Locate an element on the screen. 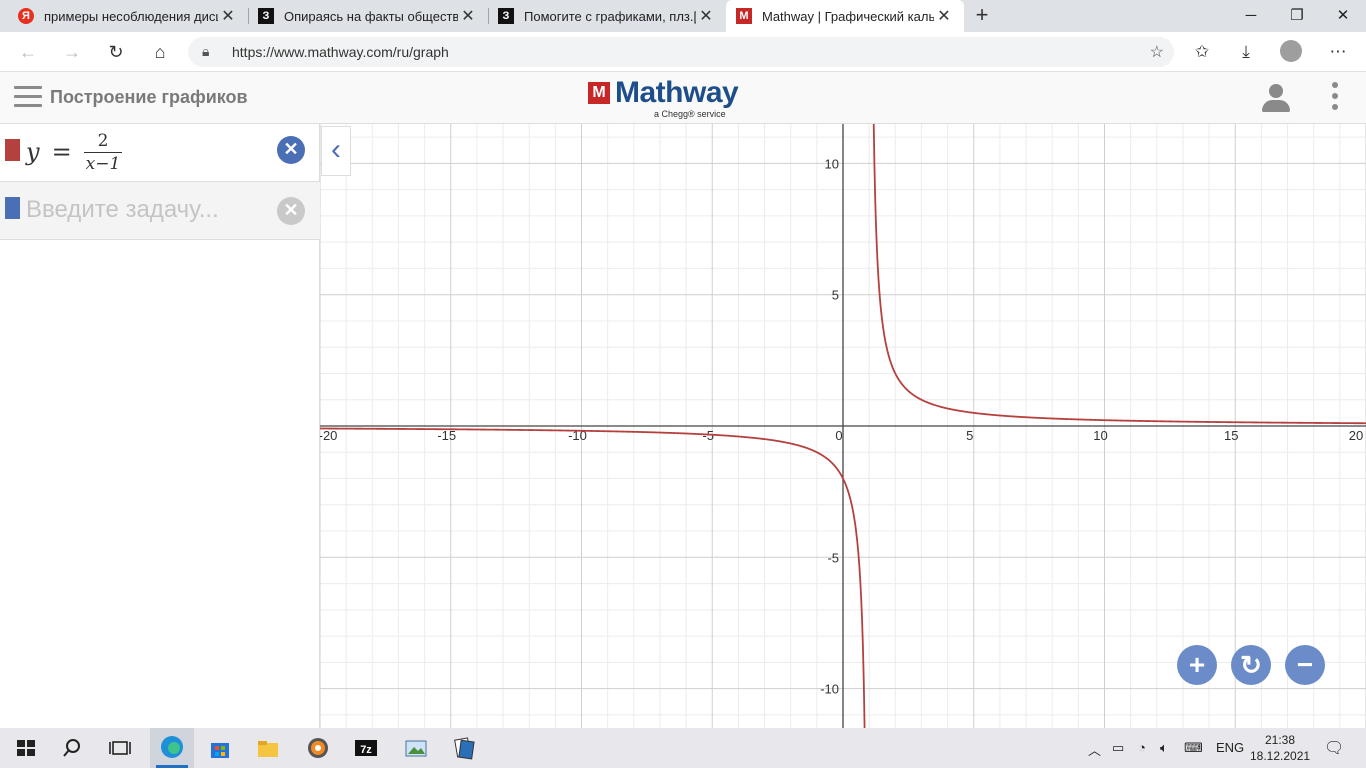 The width and height of the screenshot is (1366, 773). browser-tab-3: З Помогите с графиками, плз.[tex ✕ is located at coordinates (607, 16).